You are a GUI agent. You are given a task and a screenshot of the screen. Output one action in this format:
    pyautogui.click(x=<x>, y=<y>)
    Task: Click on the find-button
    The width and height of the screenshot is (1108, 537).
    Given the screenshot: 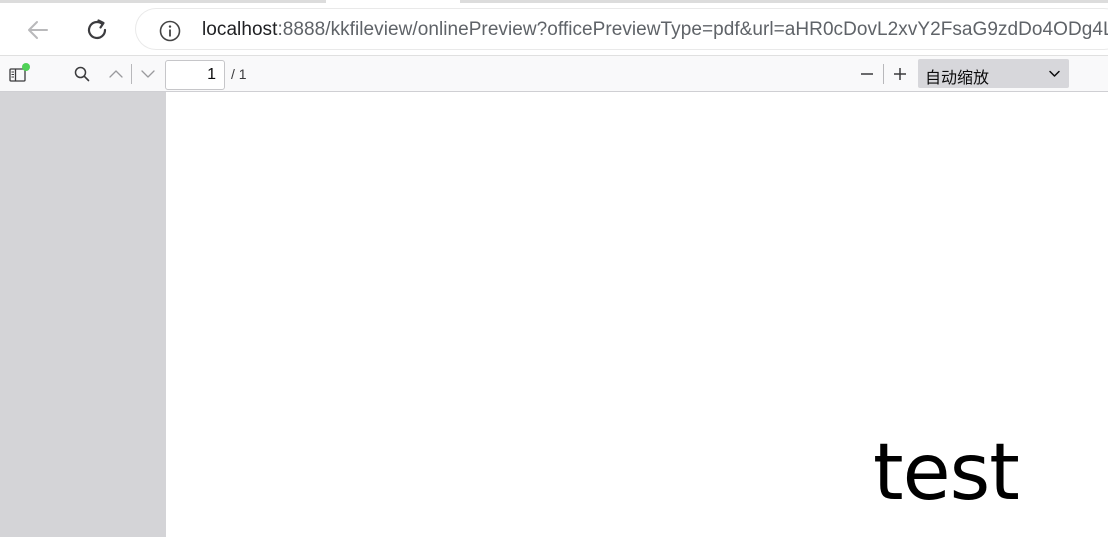 What is the action you would take?
    pyautogui.click(x=82, y=74)
    